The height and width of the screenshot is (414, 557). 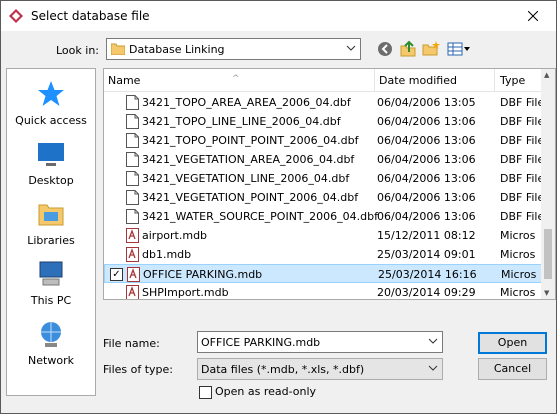 What do you see at coordinates (283, 369) in the screenshot?
I see `files-of-type-value: Data files (*.mdb, *.xls, *.dbf)` at bounding box center [283, 369].